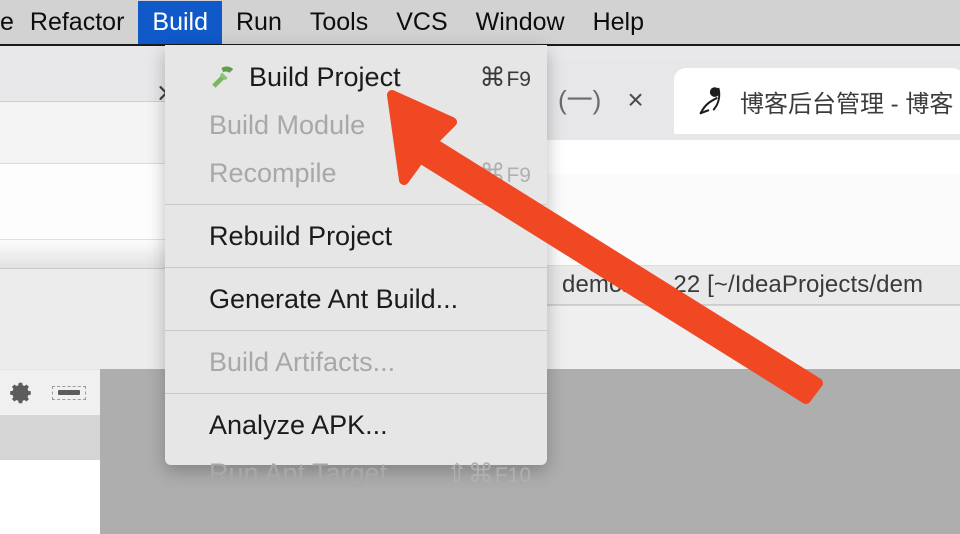 Image resolution: width=960 pixels, height=534 pixels. I want to click on menu-option-shortcut: ⇧⌘ F9, so click(494, 173).